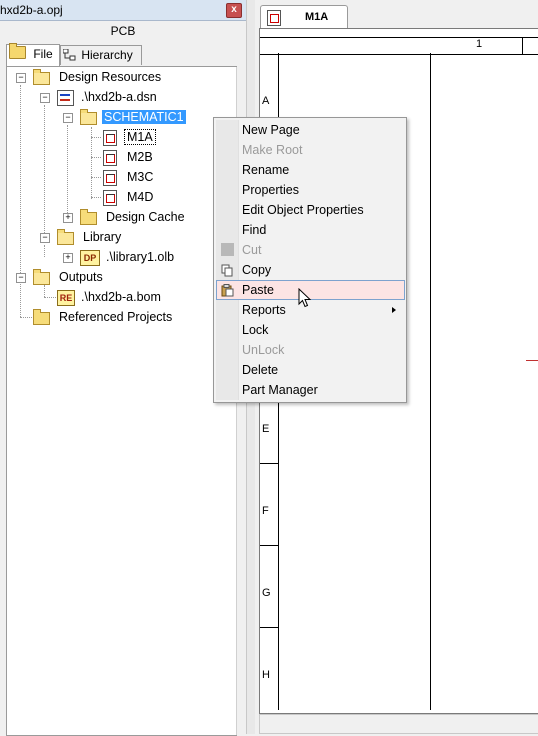 This screenshot has height=736, width=538. Describe the element at coordinates (266, 170) in the screenshot. I see `menu-item-label: Rename` at that location.